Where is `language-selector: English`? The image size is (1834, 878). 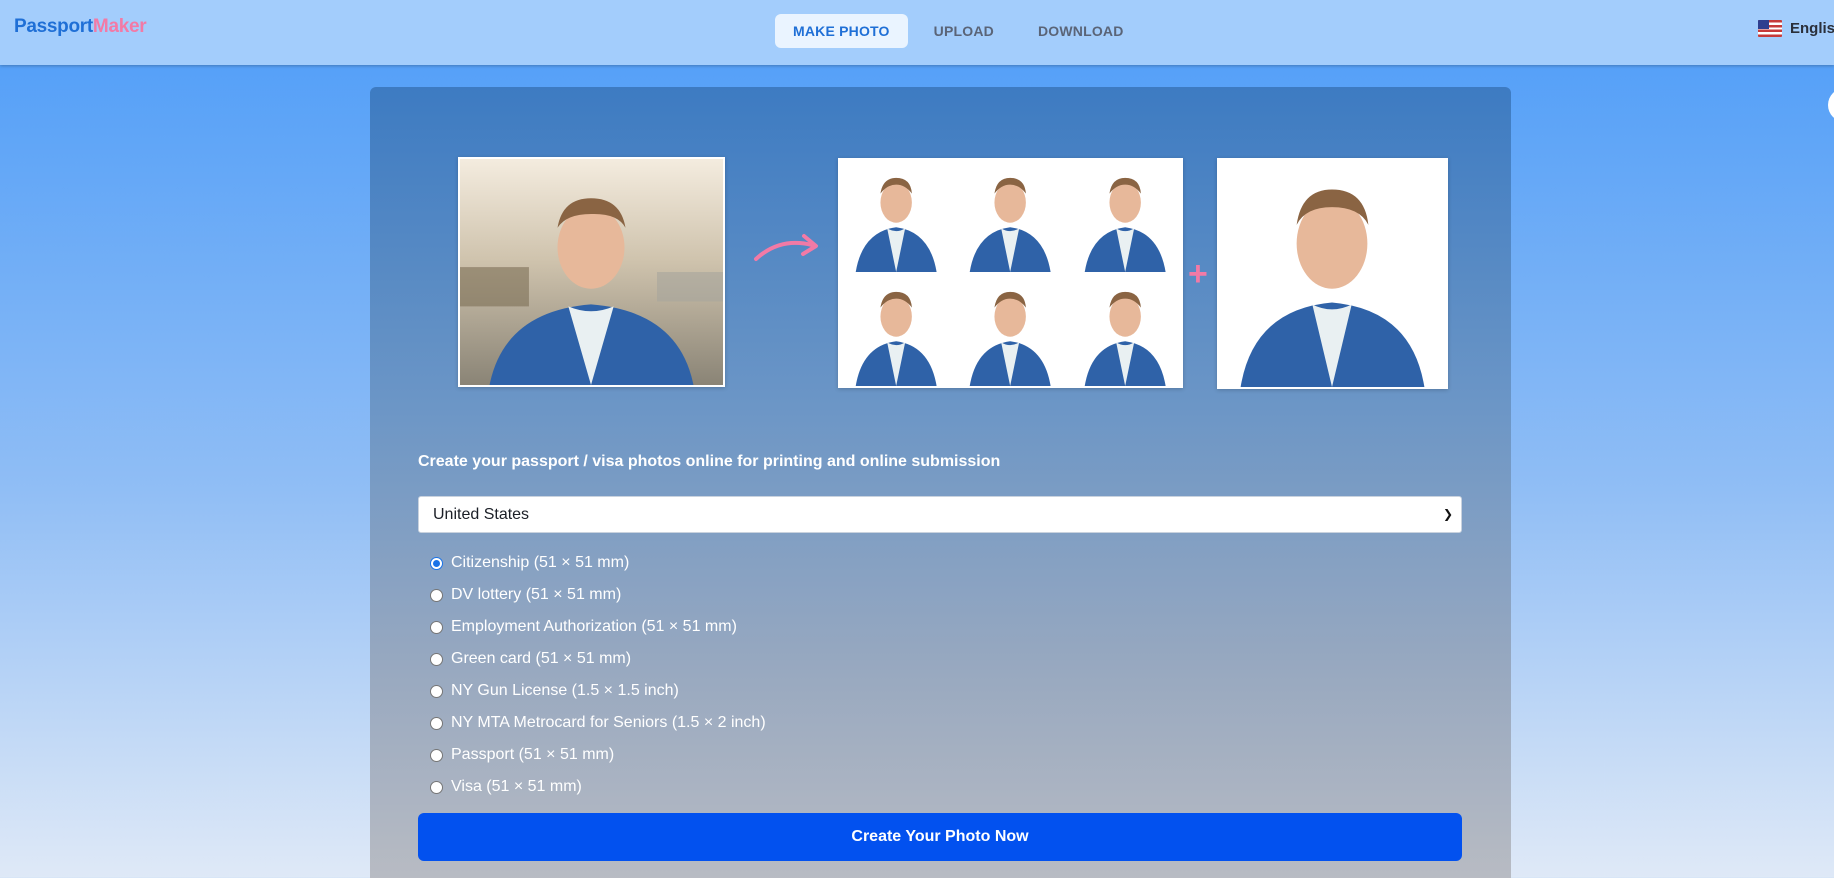 language-selector: English is located at coordinates (1796, 28).